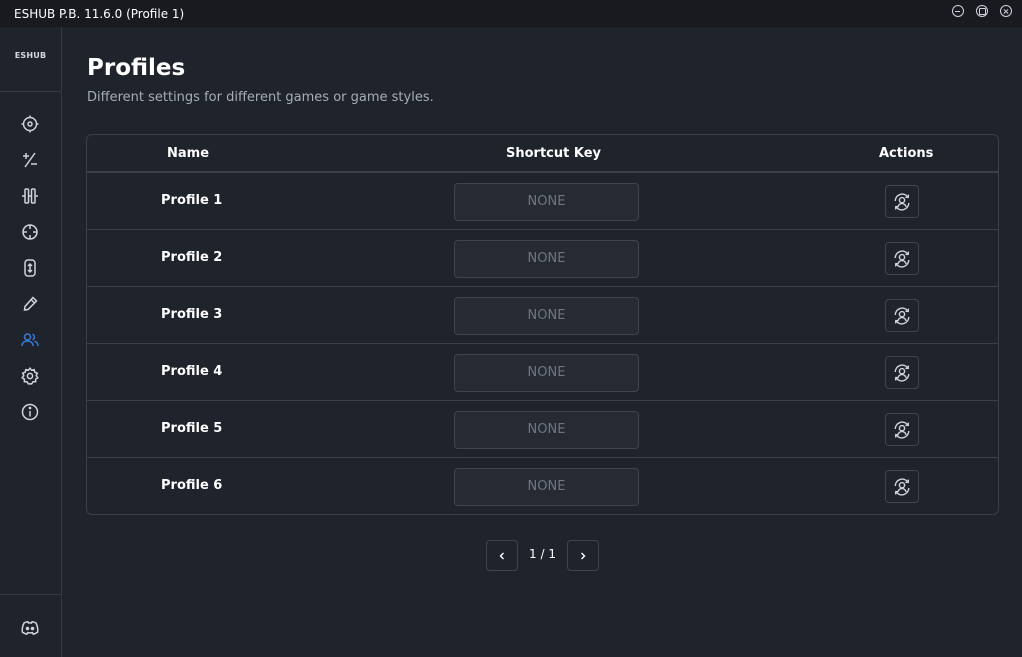 This screenshot has width=1022, height=657. I want to click on table-header: Name Shortcut Key Actions, so click(542, 154).